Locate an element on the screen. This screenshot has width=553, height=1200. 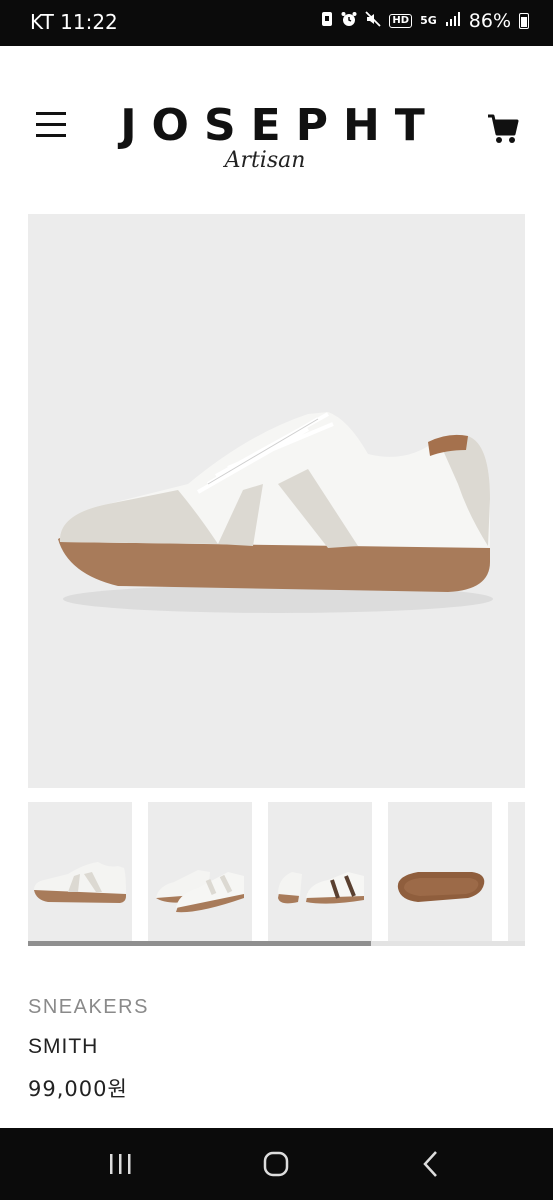
status-bar: KT 11:22 HD 5G 86% is located at coordinates (276, 23).